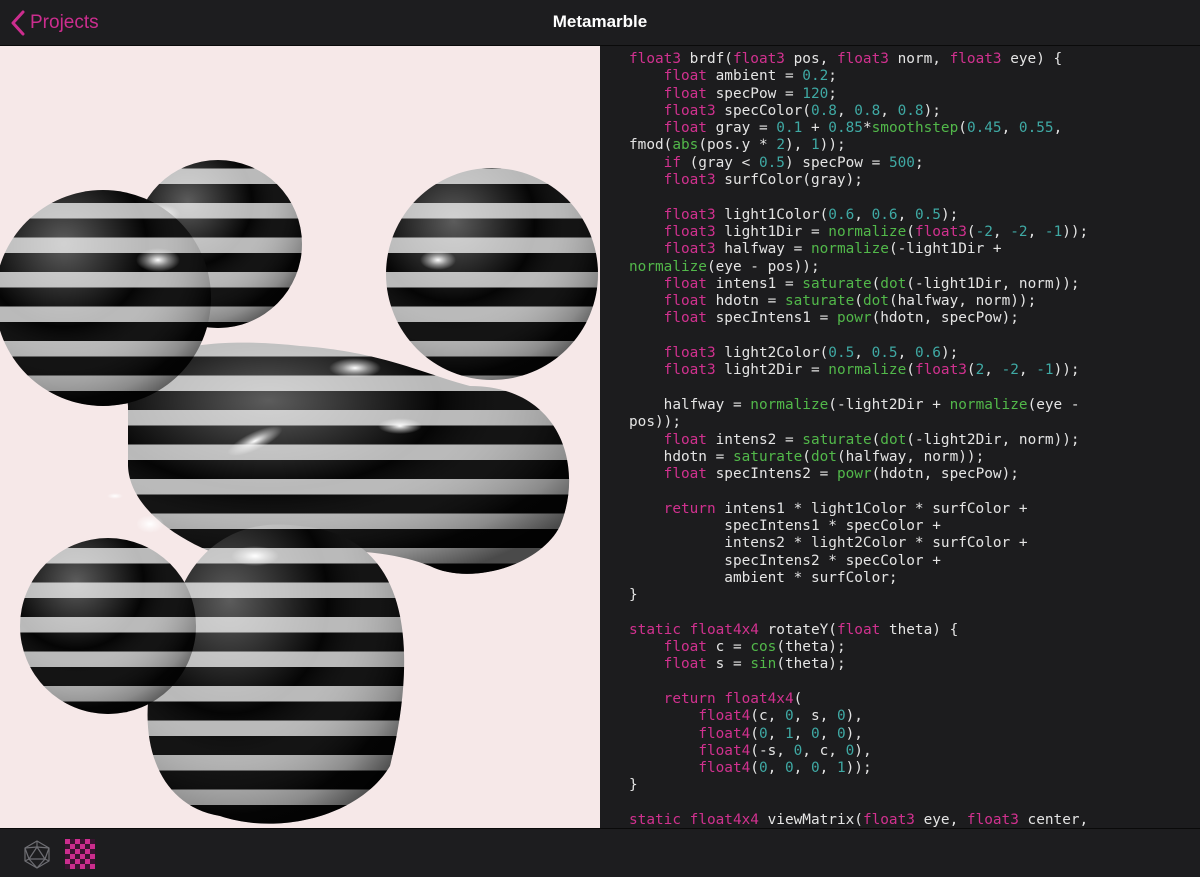 The height and width of the screenshot is (877, 1200). I want to click on code-token: ));, so click(832, 145).